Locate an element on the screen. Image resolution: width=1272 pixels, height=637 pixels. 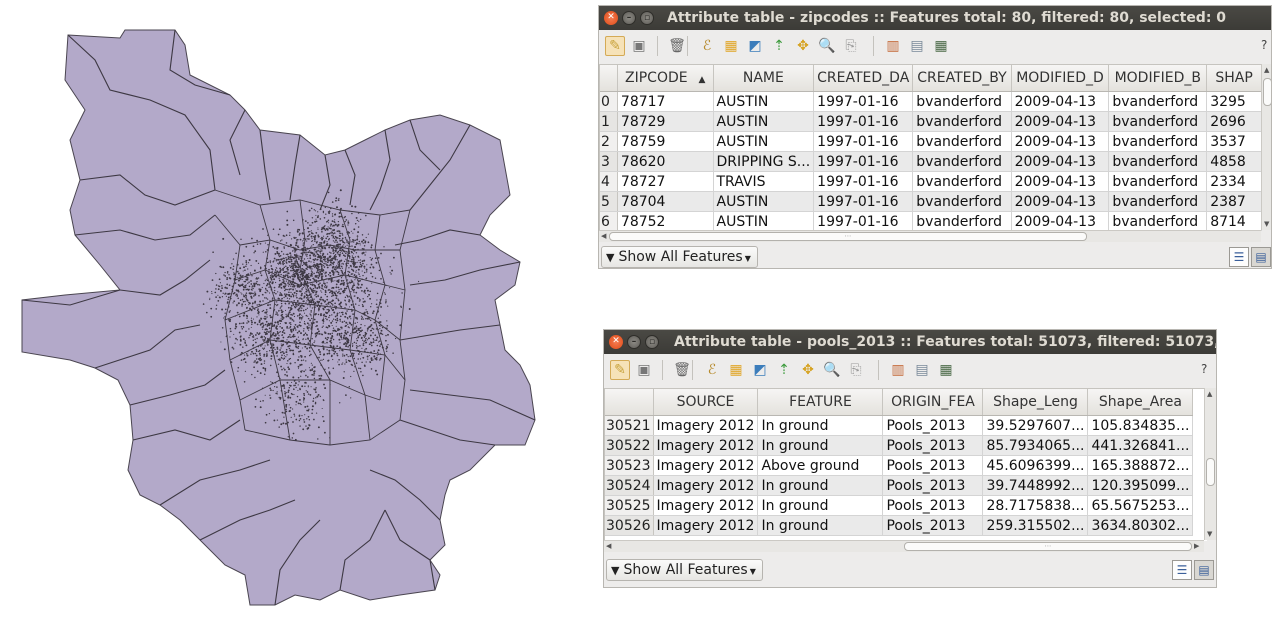
scroll-down-icon: ▼ is located at coordinates (1266, 224).